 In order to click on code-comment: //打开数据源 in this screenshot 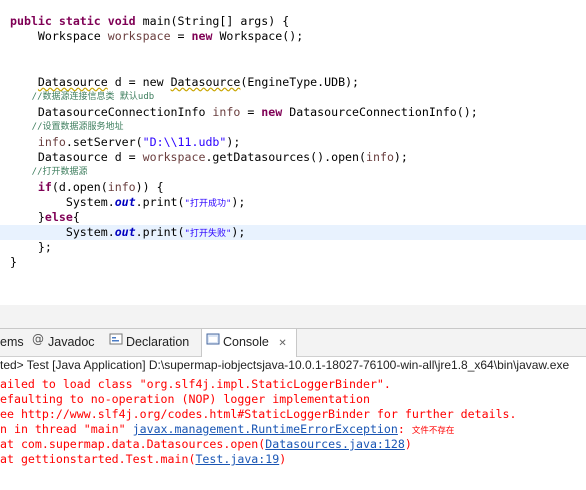, I will do `click(49, 172)`.